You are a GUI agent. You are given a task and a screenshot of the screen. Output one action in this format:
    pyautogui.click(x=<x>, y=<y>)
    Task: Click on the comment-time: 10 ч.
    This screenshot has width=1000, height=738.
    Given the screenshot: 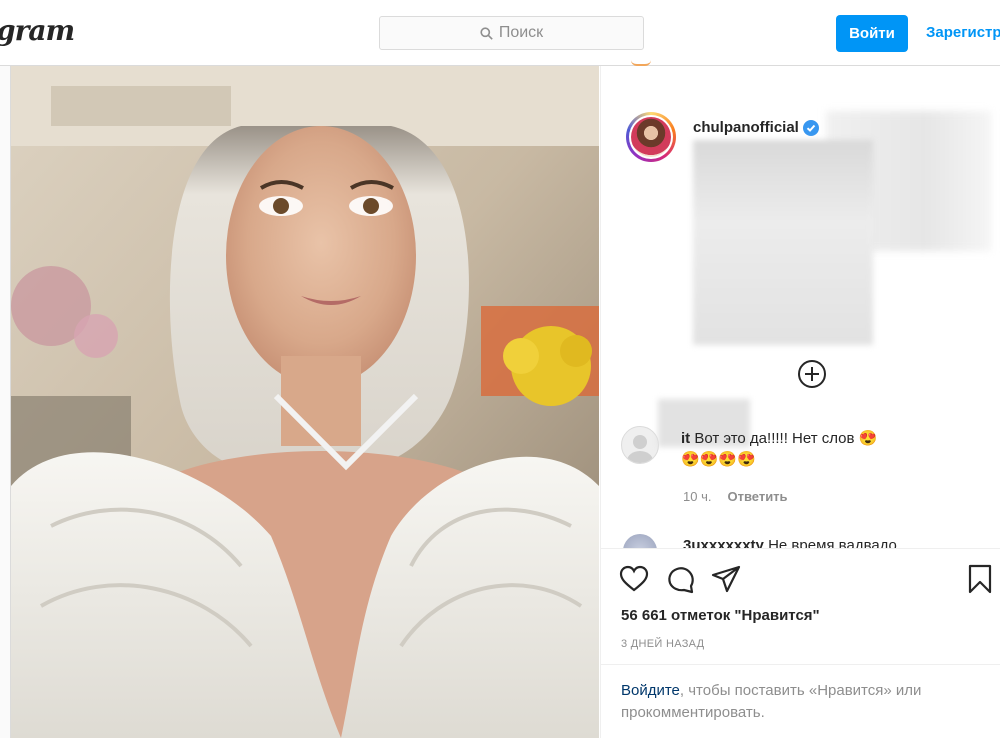 What is the action you would take?
    pyautogui.click(x=697, y=496)
    